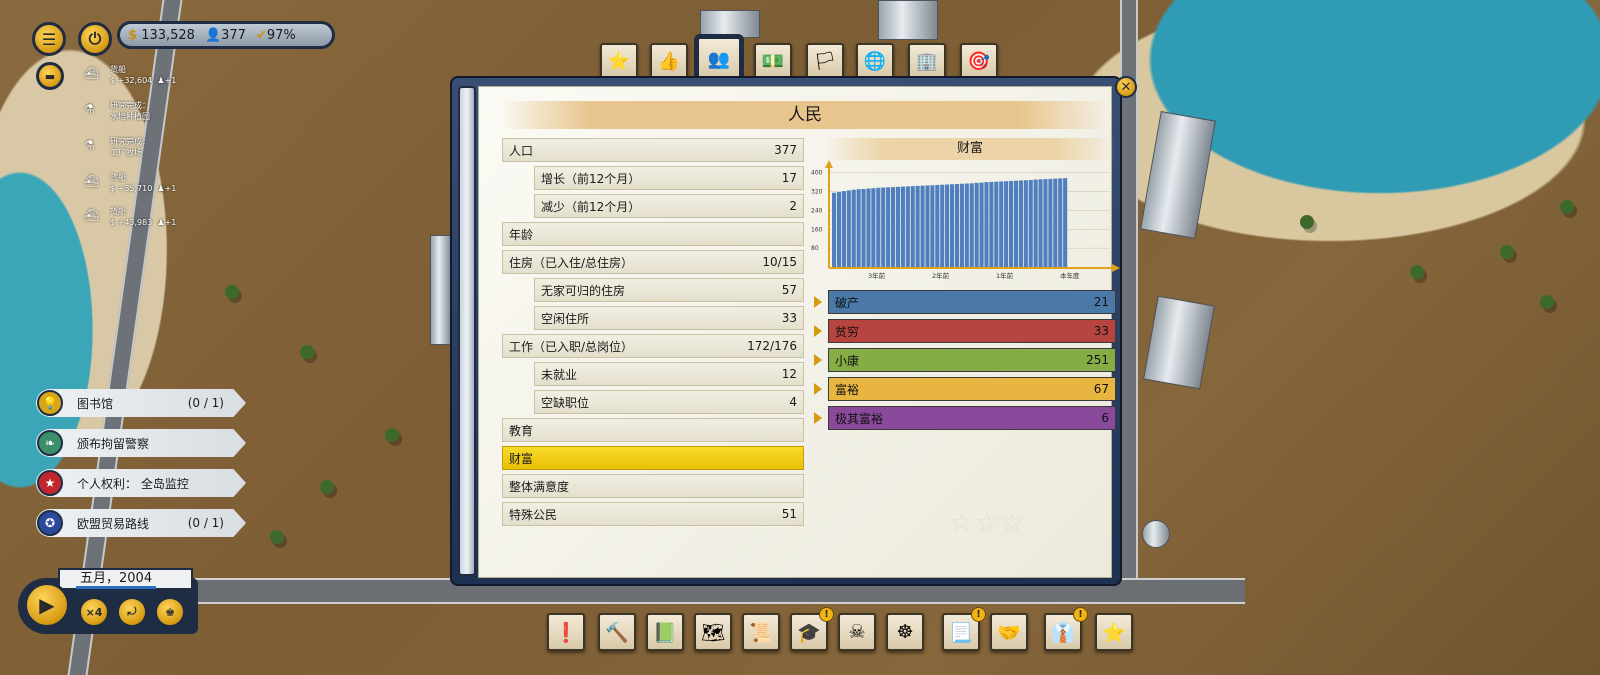 The image size is (1600, 675). I want to click on stat-row: 空缺职位 4, so click(669, 402).